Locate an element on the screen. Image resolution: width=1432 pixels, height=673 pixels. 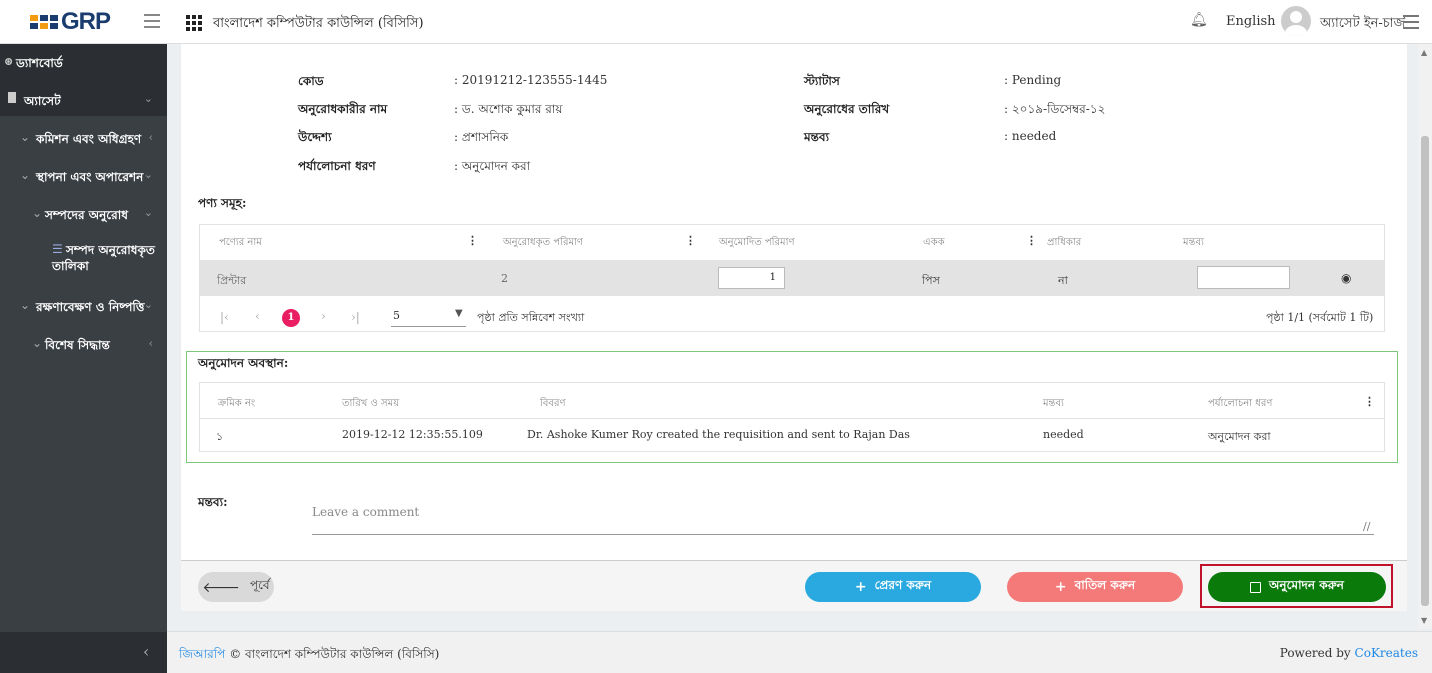
approve-button: অনুমোদন করুন is located at coordinates (1297, 587).